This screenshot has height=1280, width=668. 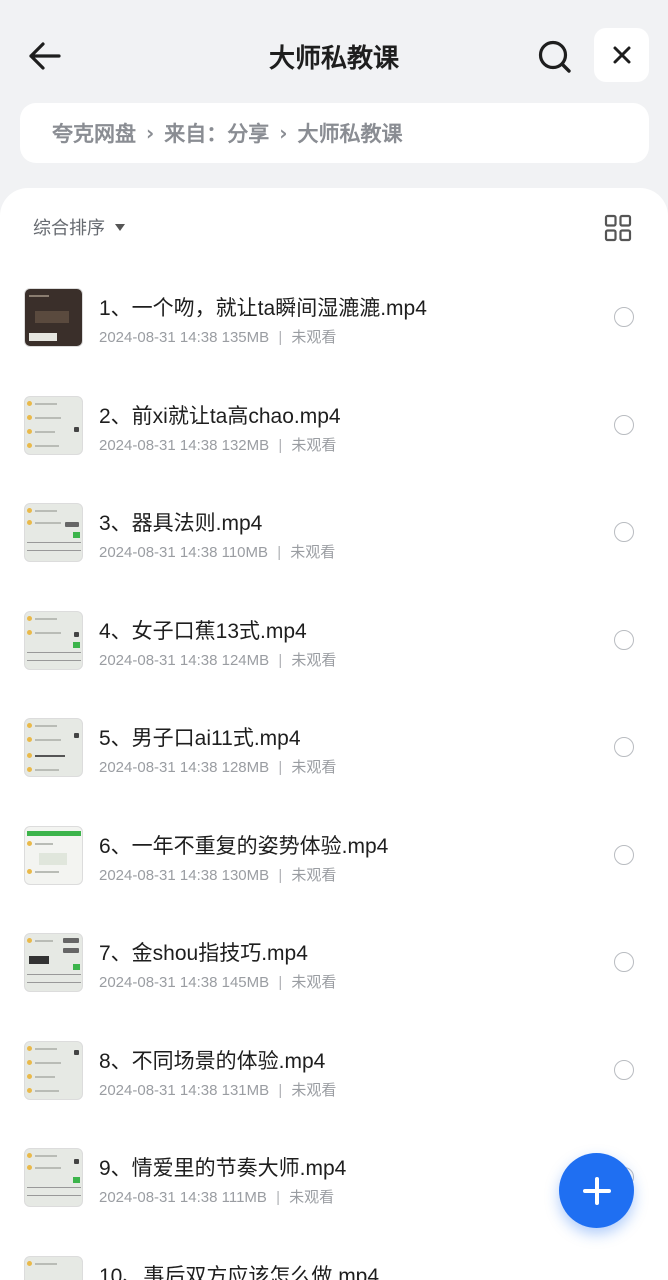 What do you see at coordinates (263, 308) in the screenshot?
I see `file-name: 1、一个吻，就让ta瞬间湿漉漉.mp4` at bounding box center [263, 308].